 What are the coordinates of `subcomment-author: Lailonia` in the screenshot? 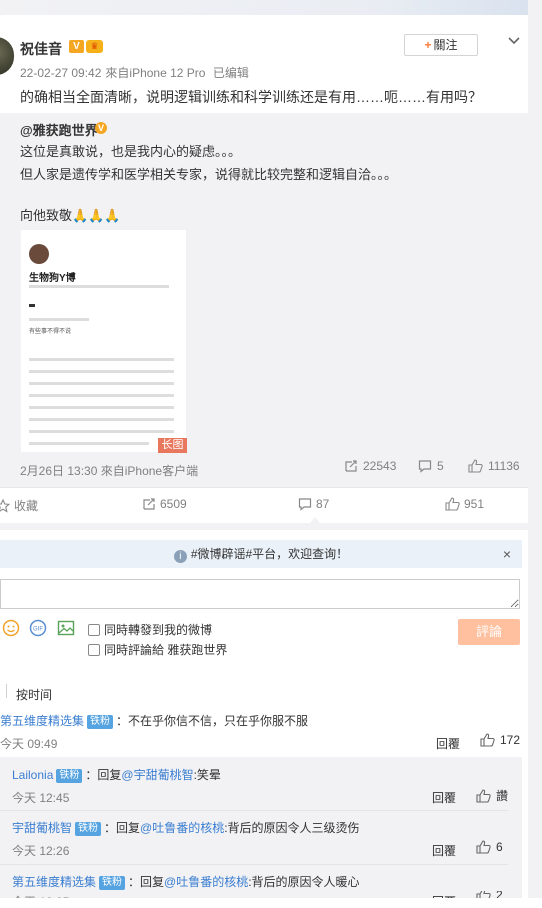 It's located at (32, 775).